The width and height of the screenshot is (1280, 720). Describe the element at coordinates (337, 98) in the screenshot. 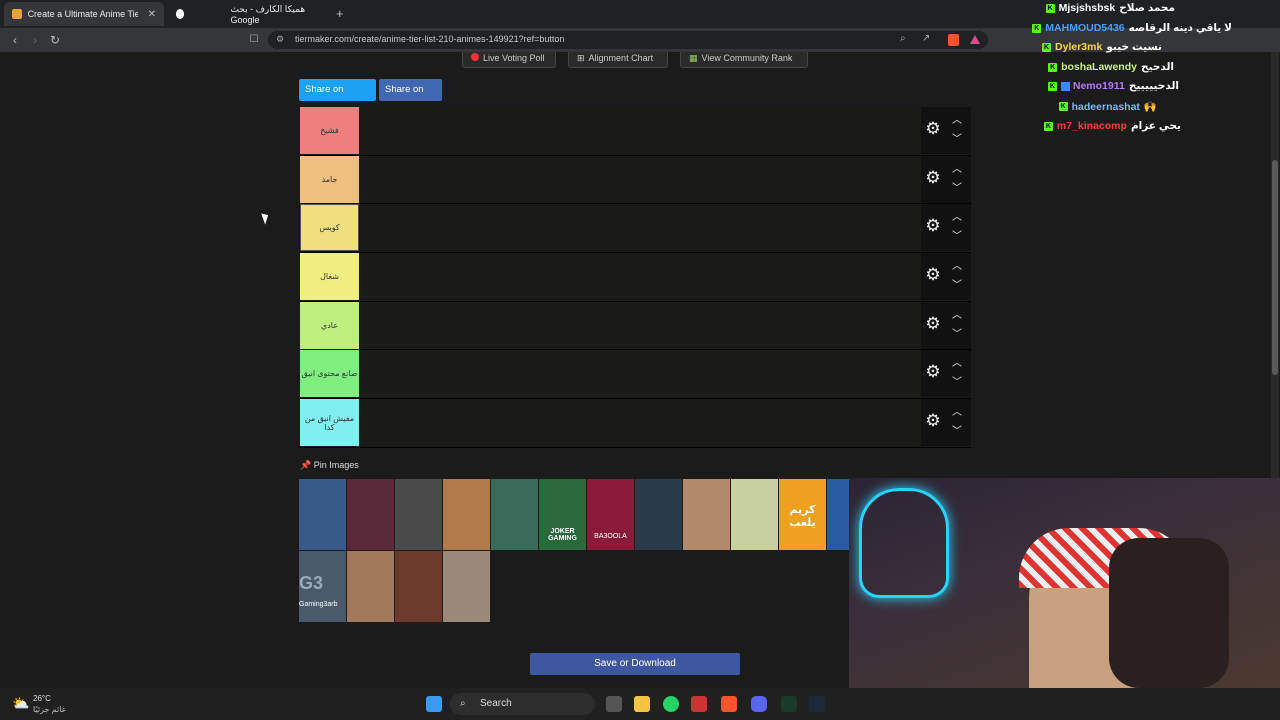

I see `share-twitter-button: Share on Twitter` at that location.